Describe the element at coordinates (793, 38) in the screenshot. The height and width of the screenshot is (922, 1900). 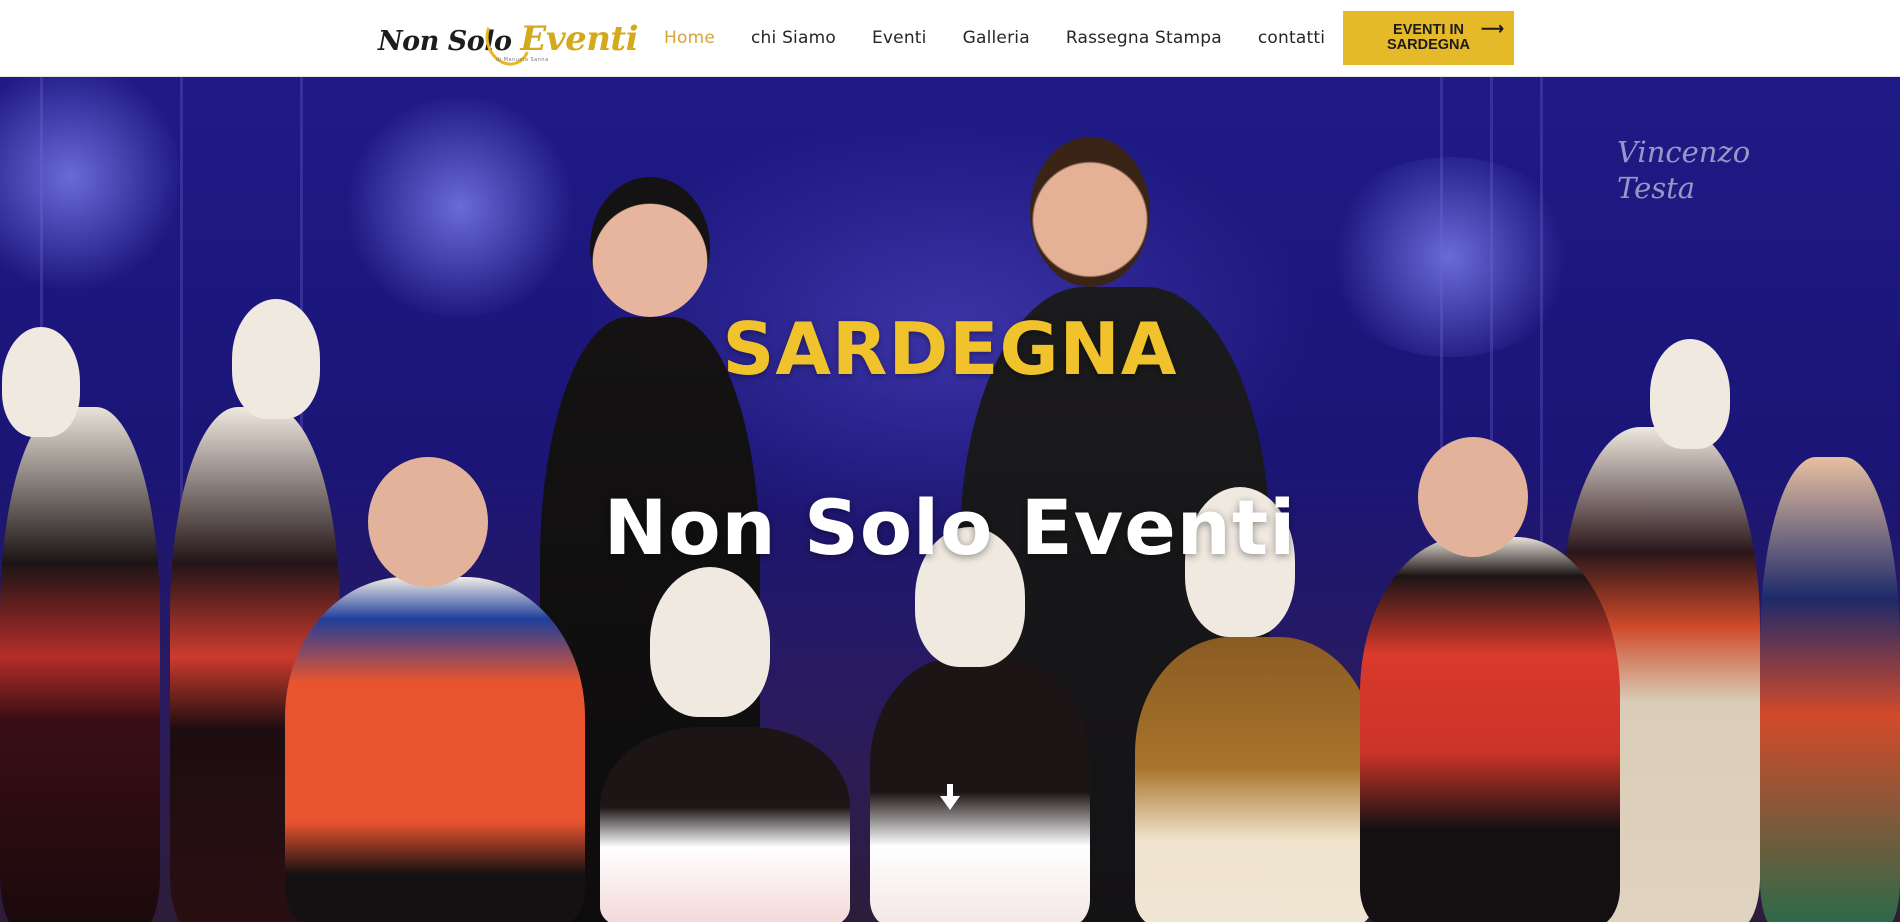
I see `nav-item-chi-siamo: chi Siamo` at that location.